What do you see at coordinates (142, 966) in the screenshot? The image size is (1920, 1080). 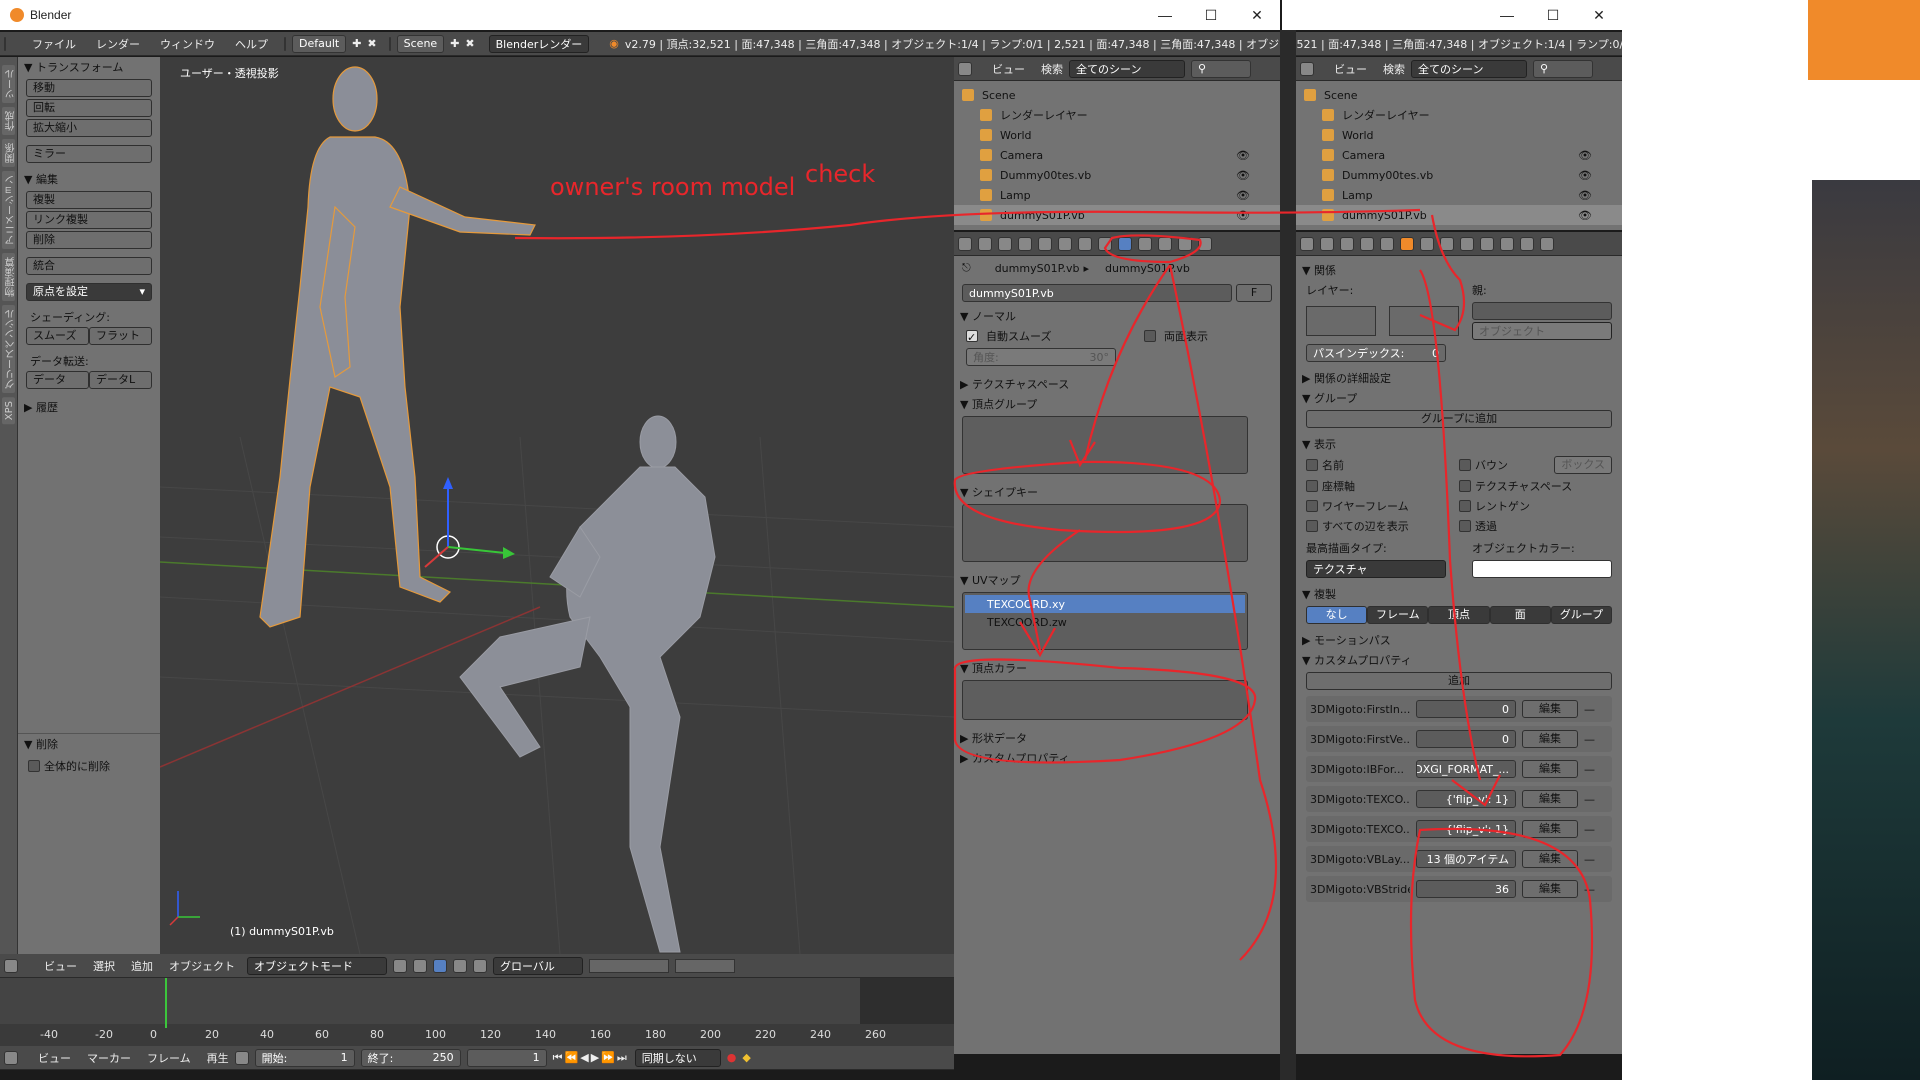 I see `add-menu: 追加` at bounding box center [142, 966].